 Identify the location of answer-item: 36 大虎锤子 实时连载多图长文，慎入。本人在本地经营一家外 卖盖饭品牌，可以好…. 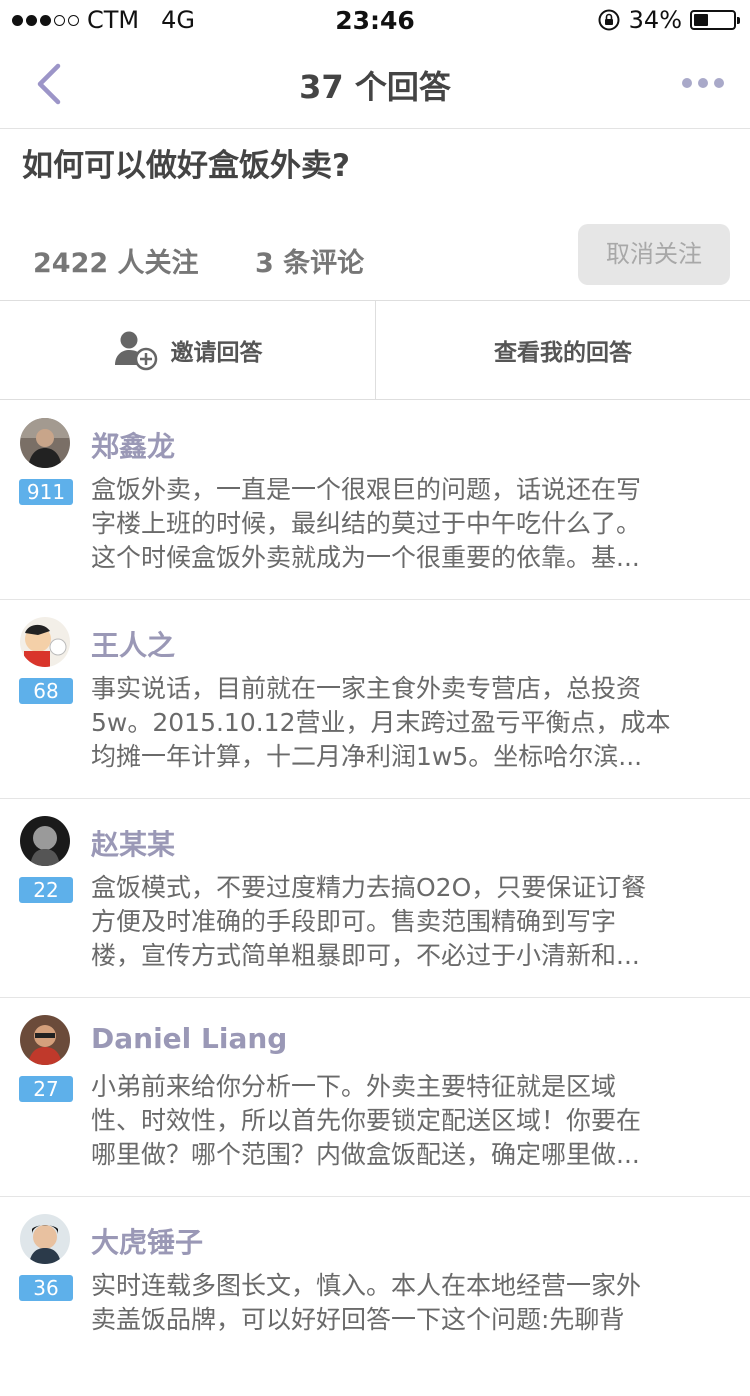
(375, 1296).